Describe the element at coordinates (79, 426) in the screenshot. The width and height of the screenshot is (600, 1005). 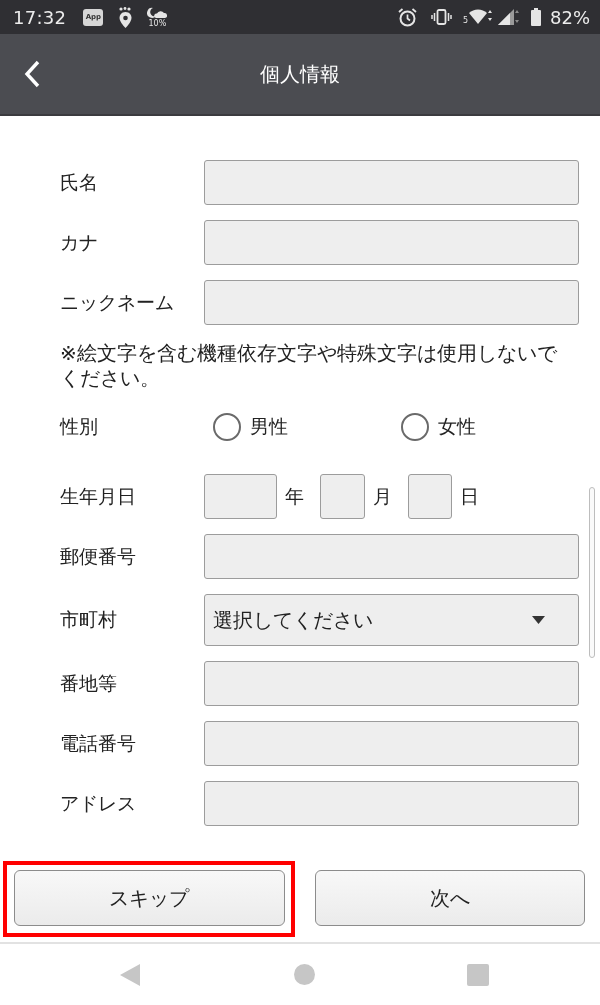
I see `field-label: 性別` at that location.